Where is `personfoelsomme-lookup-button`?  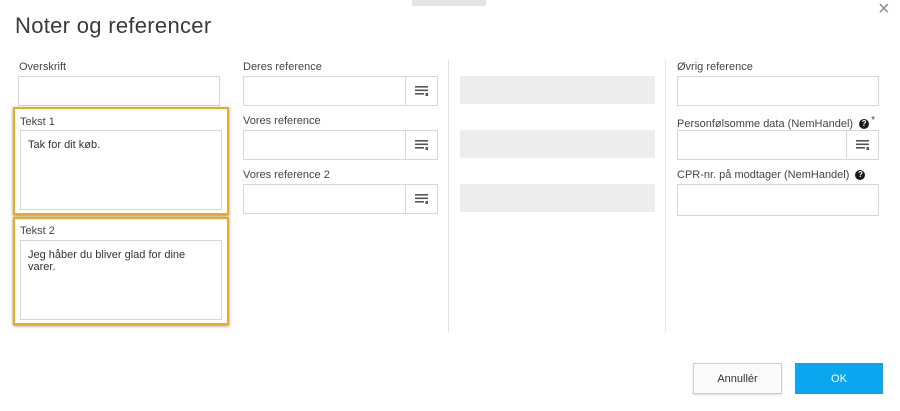 personfoelsomme-lookup-button is located at coordinates (862, 145).